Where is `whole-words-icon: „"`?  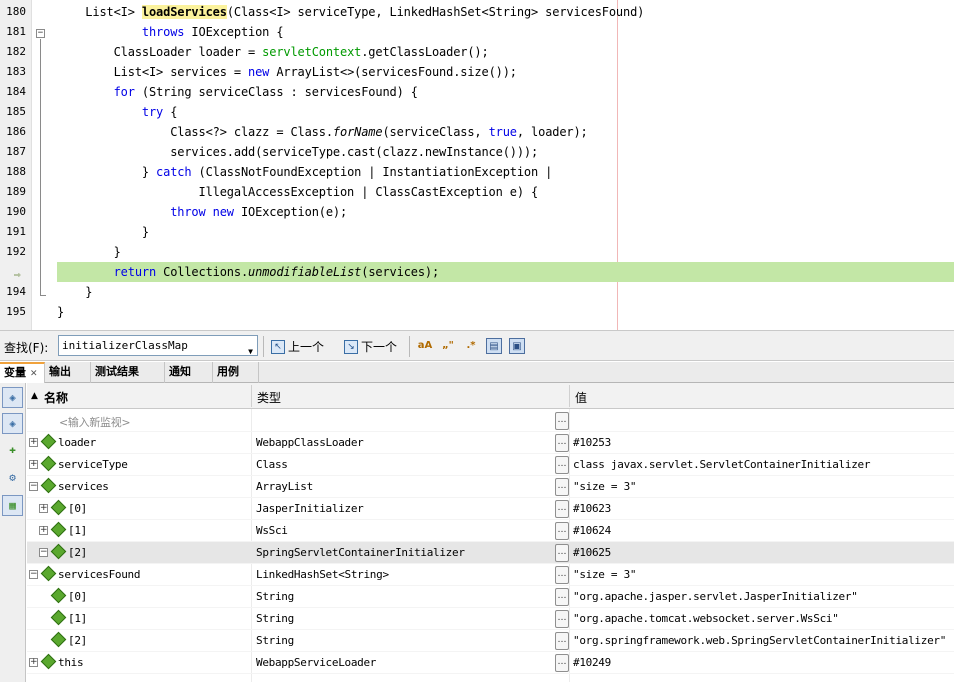 whole-words-icon: „" is located at coordinates (448, 346).